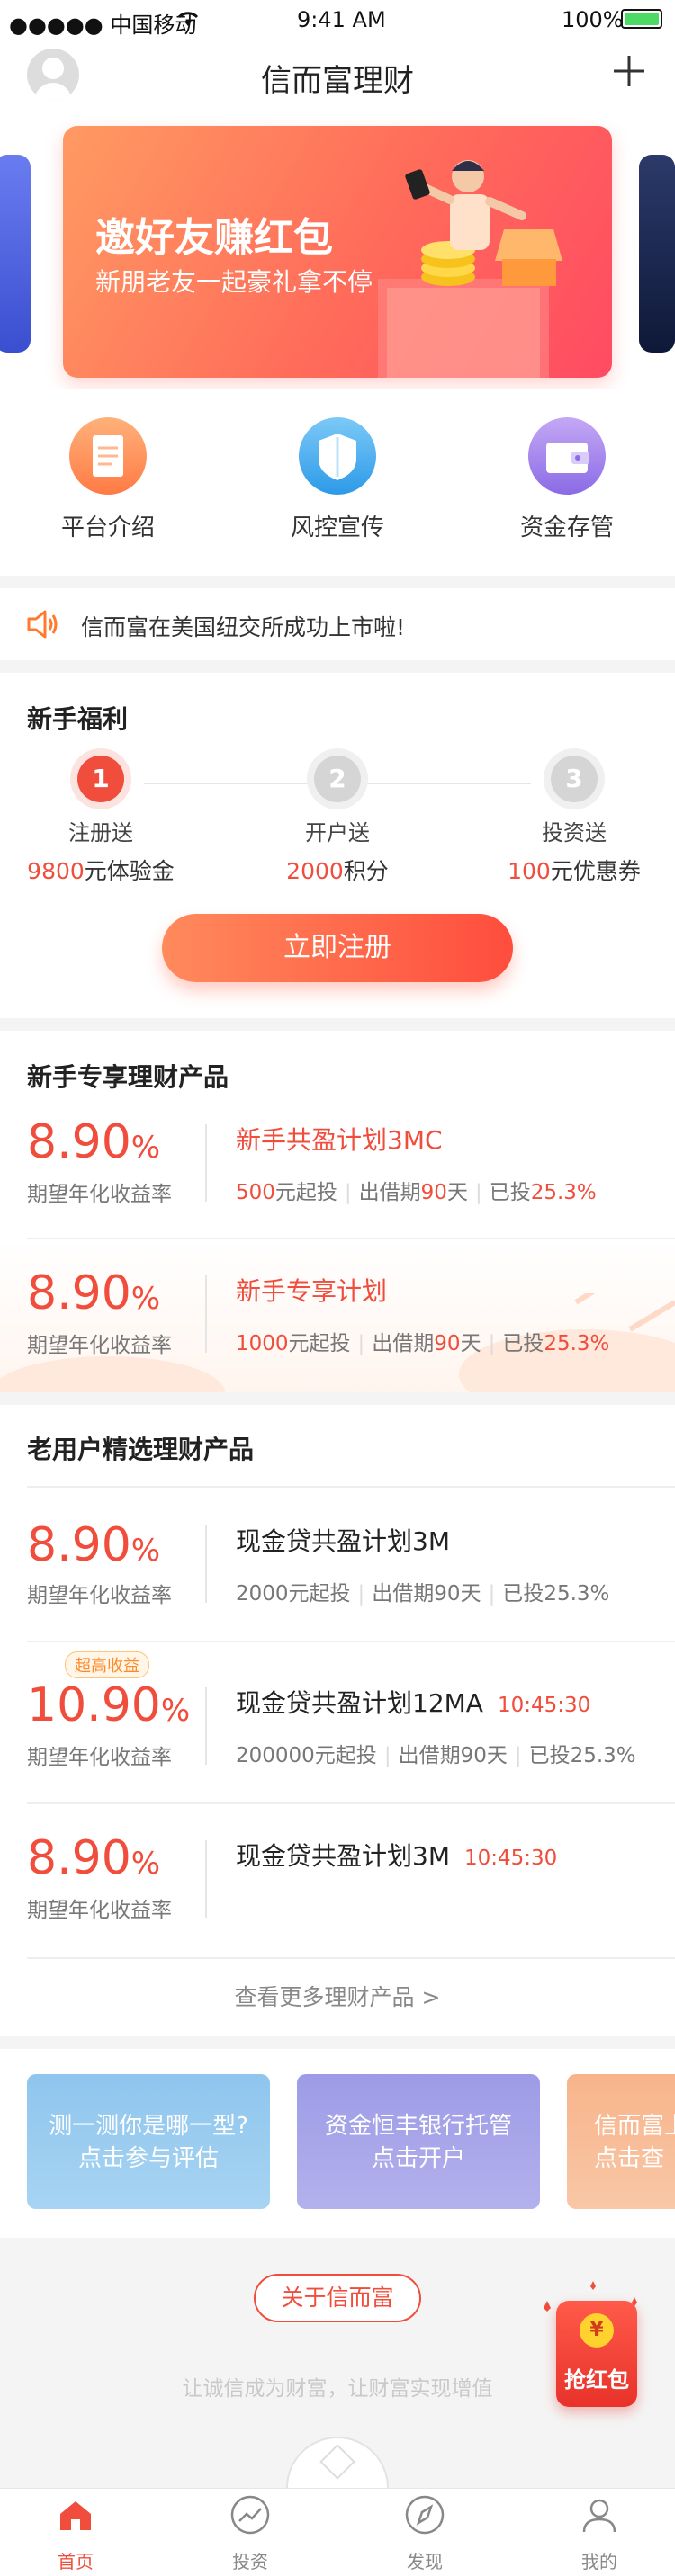 The image size is (675, 2576). Describe the element at coordinates (418, 2126) in the screenshot. I see `promo-line: 资金恒丰银行托管` at that location.